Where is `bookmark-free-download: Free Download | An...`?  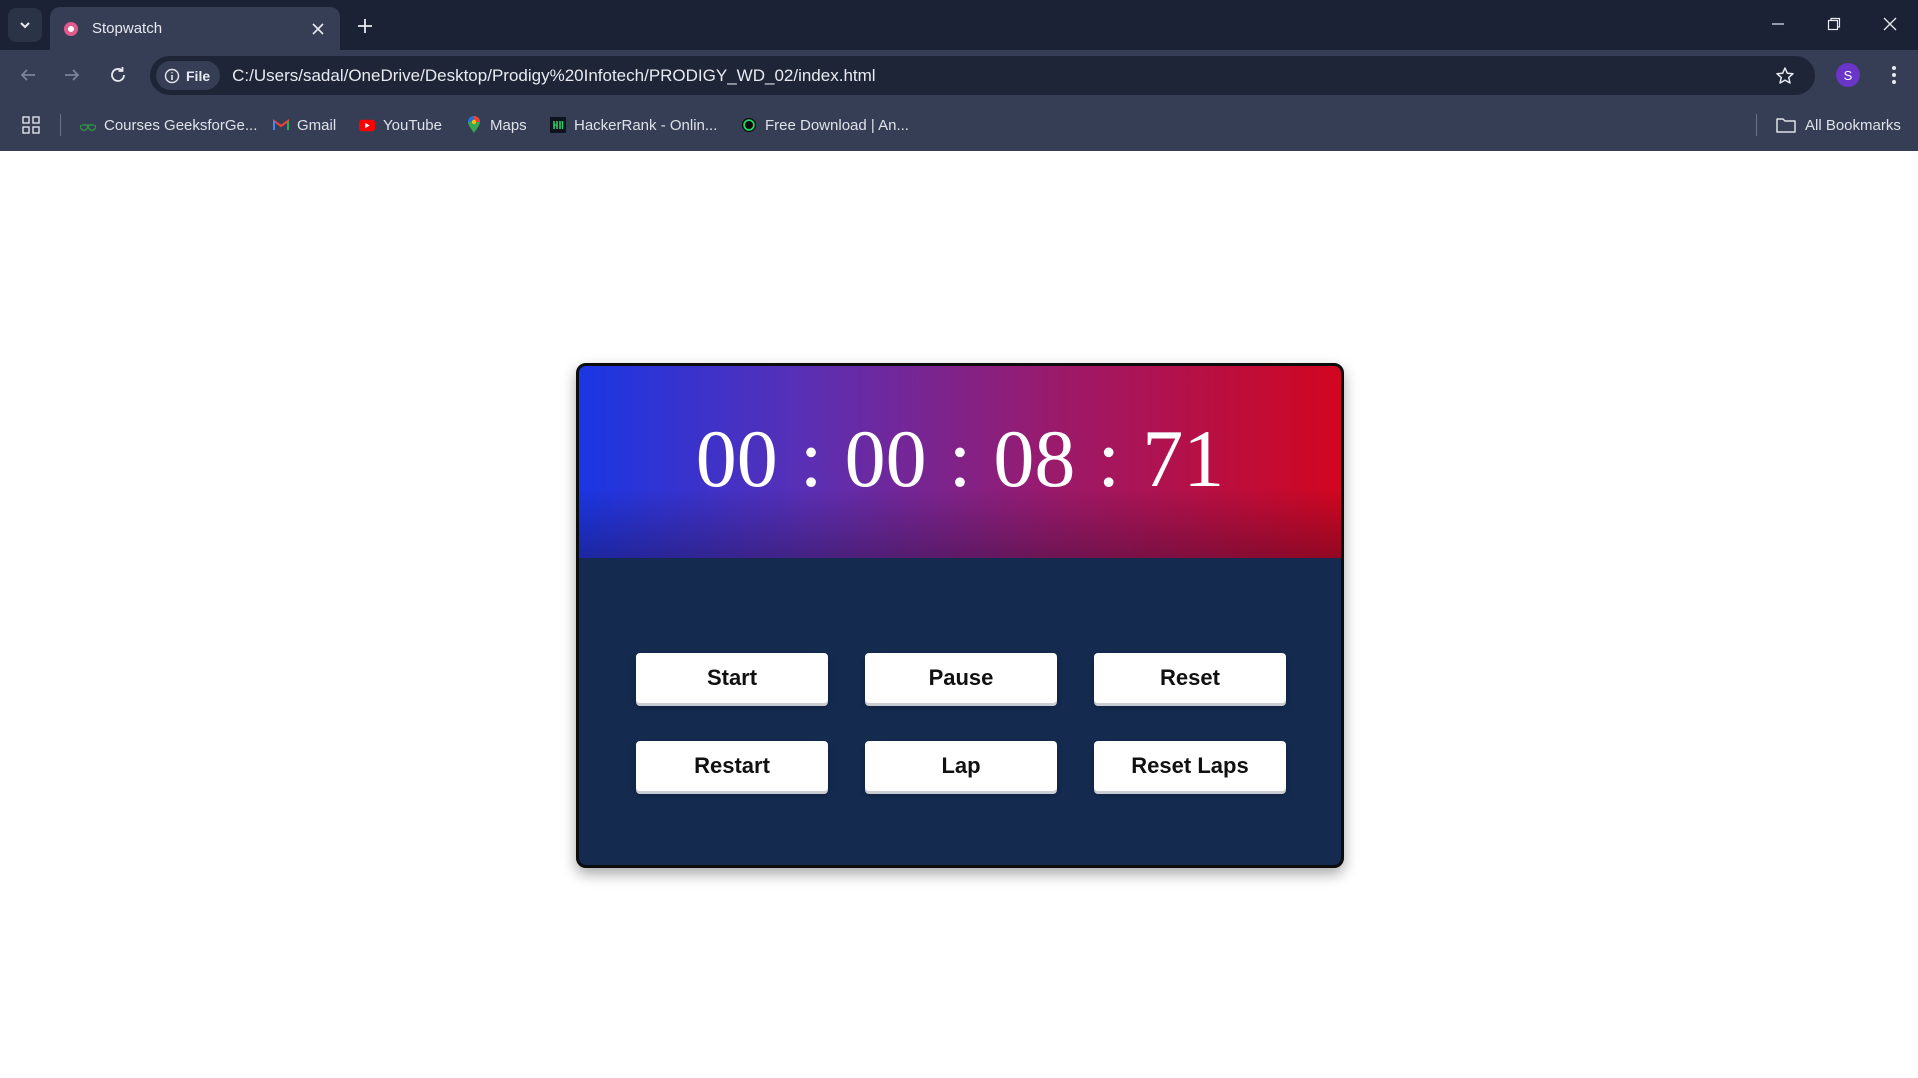 bookmark-free-download: Free Download | An... is located at coordinates (825, 125).